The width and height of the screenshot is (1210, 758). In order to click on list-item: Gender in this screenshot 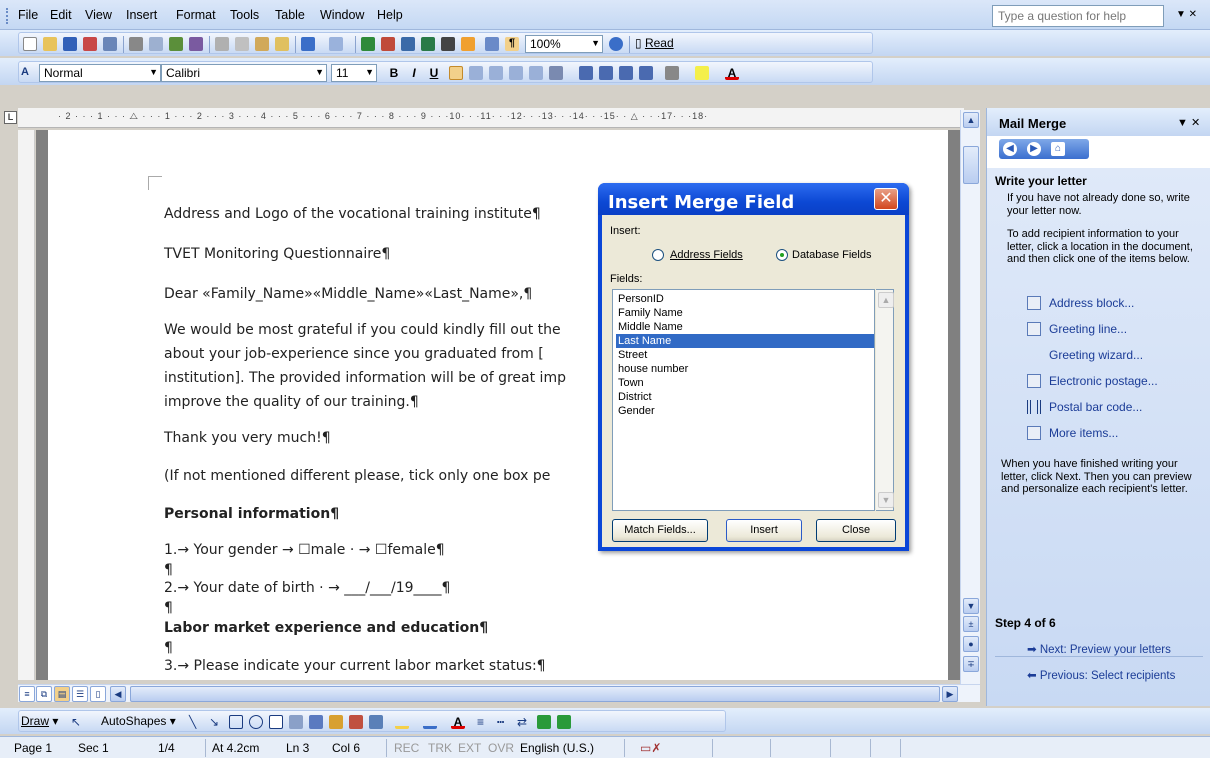, I will do `click(745, 411)`.